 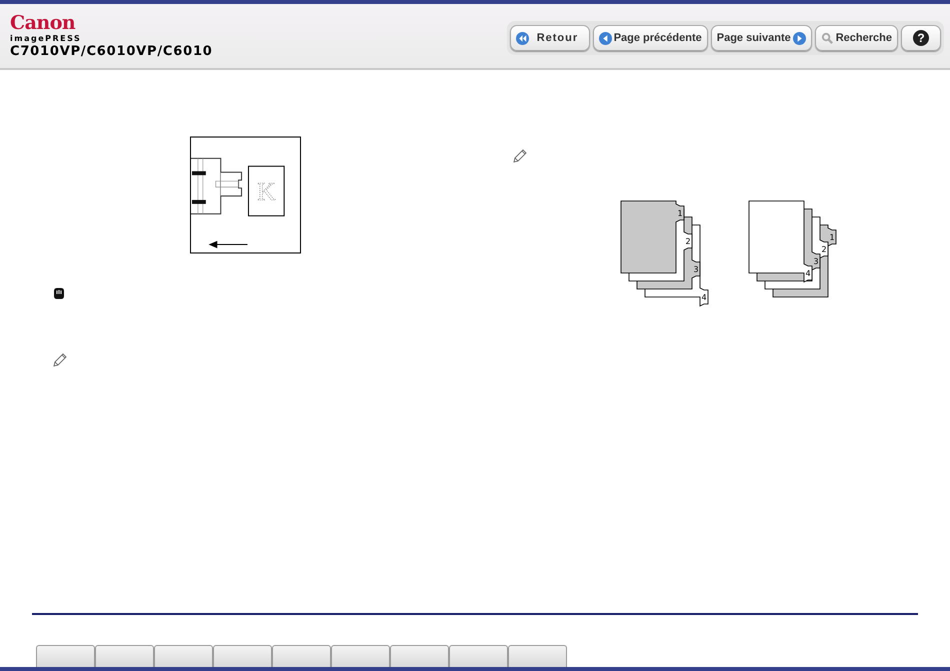 I want to click on model-name: C7010VP/C6010VP/C6010, so click(x=111, y=52).